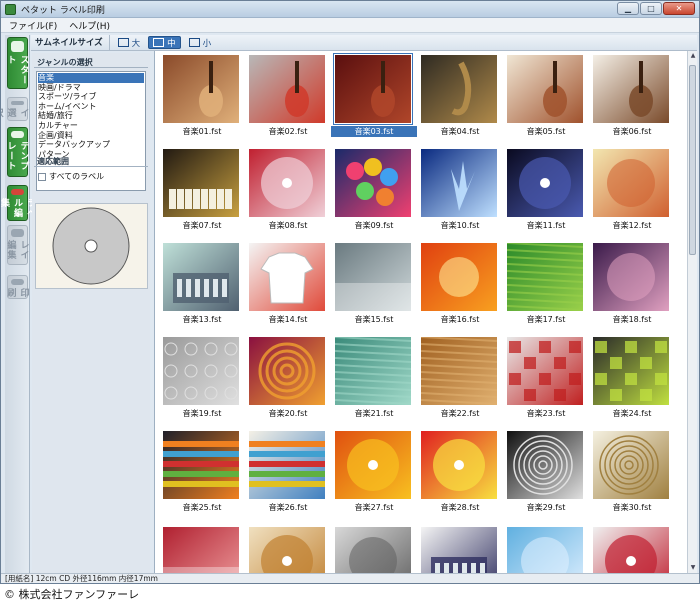  I want to click on template-thumbnail: 音楽18.fst, so click(632, 284).